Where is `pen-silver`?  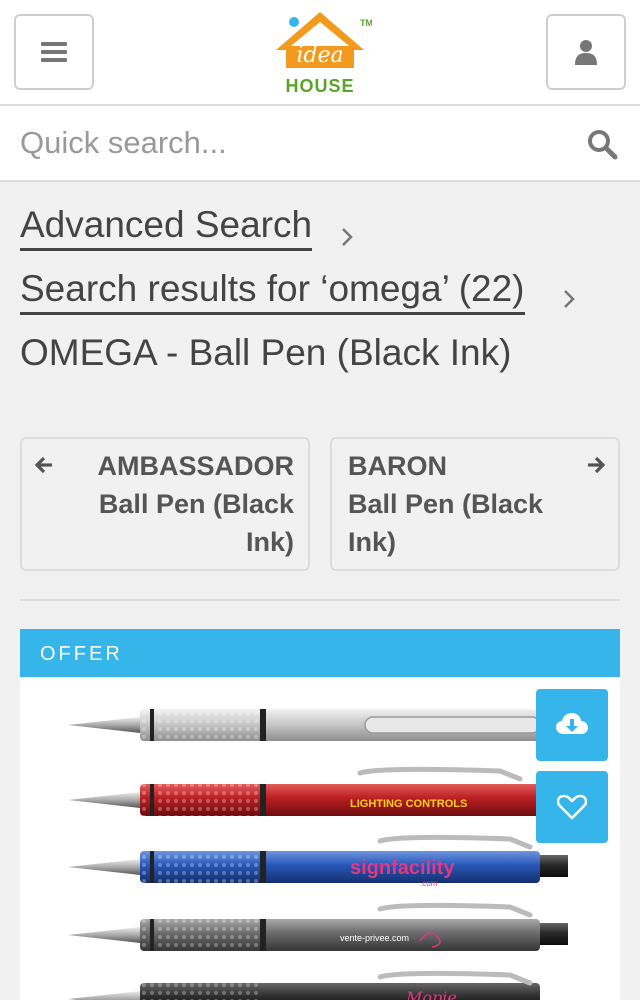 pen-silver is located at coordinates (304, 725).